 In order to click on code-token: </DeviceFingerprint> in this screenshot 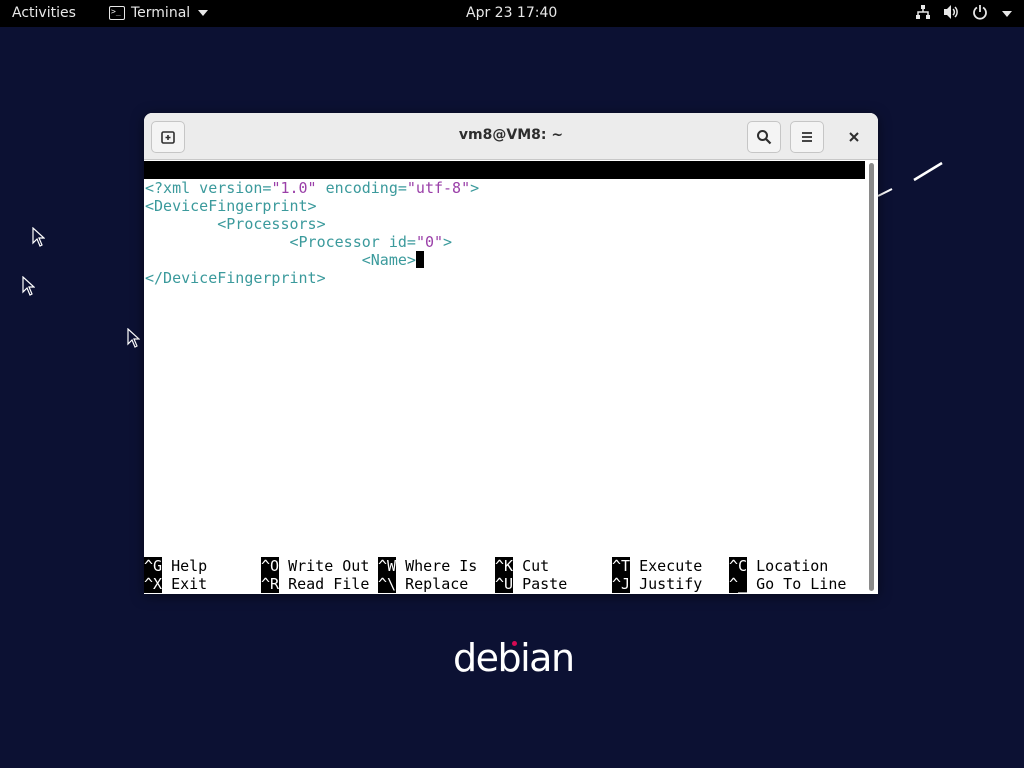, I will do `click(235, 278)`.